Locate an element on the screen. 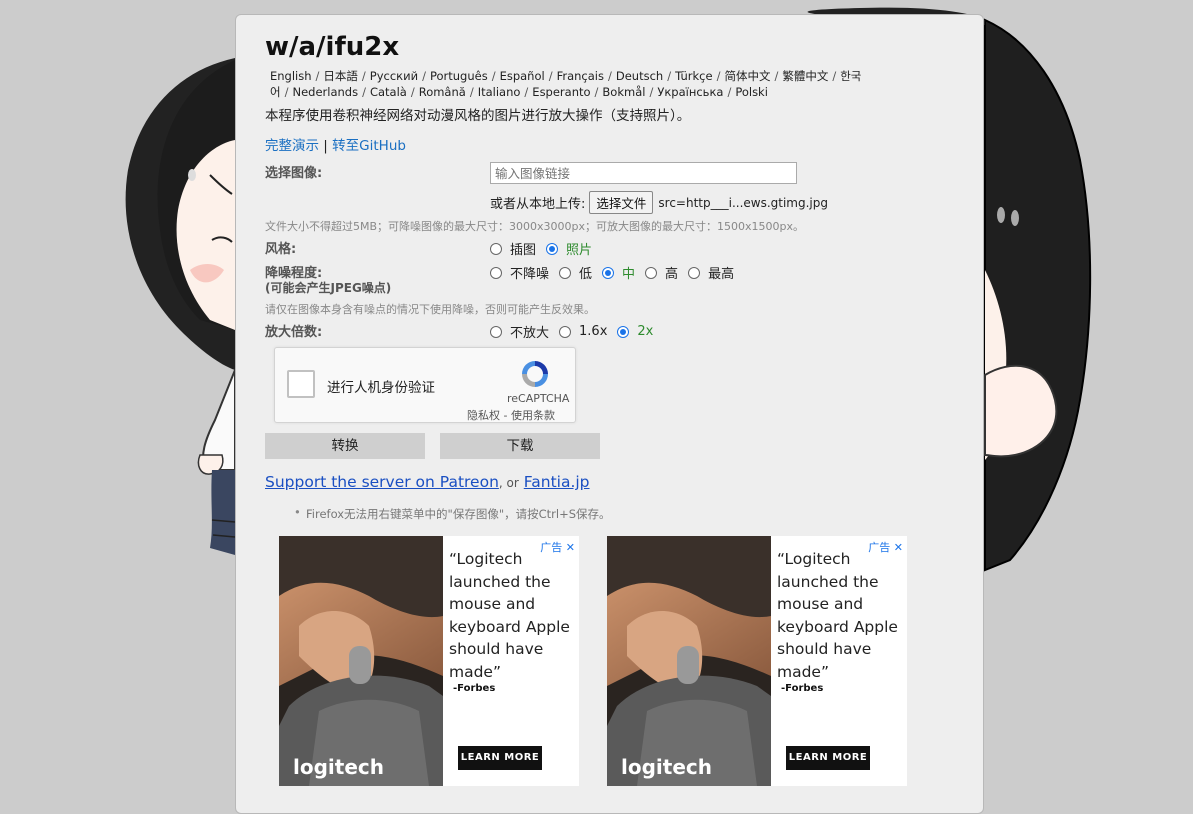  upload-label: 或者从本地上传: is located at coordinates (538, 204).